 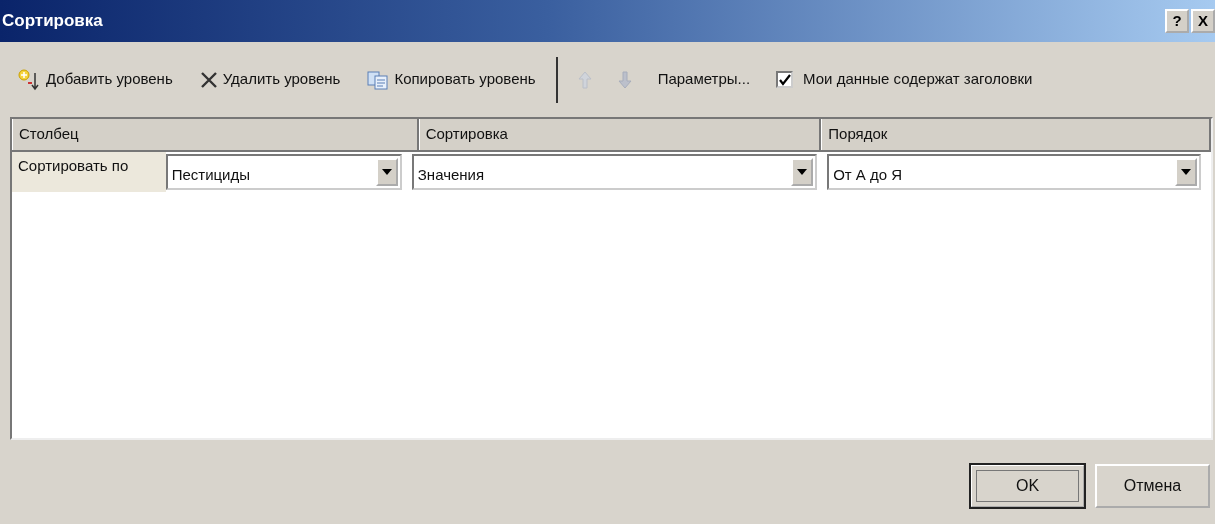 I want to click on close-button: X, so click(x=1203, y=21).